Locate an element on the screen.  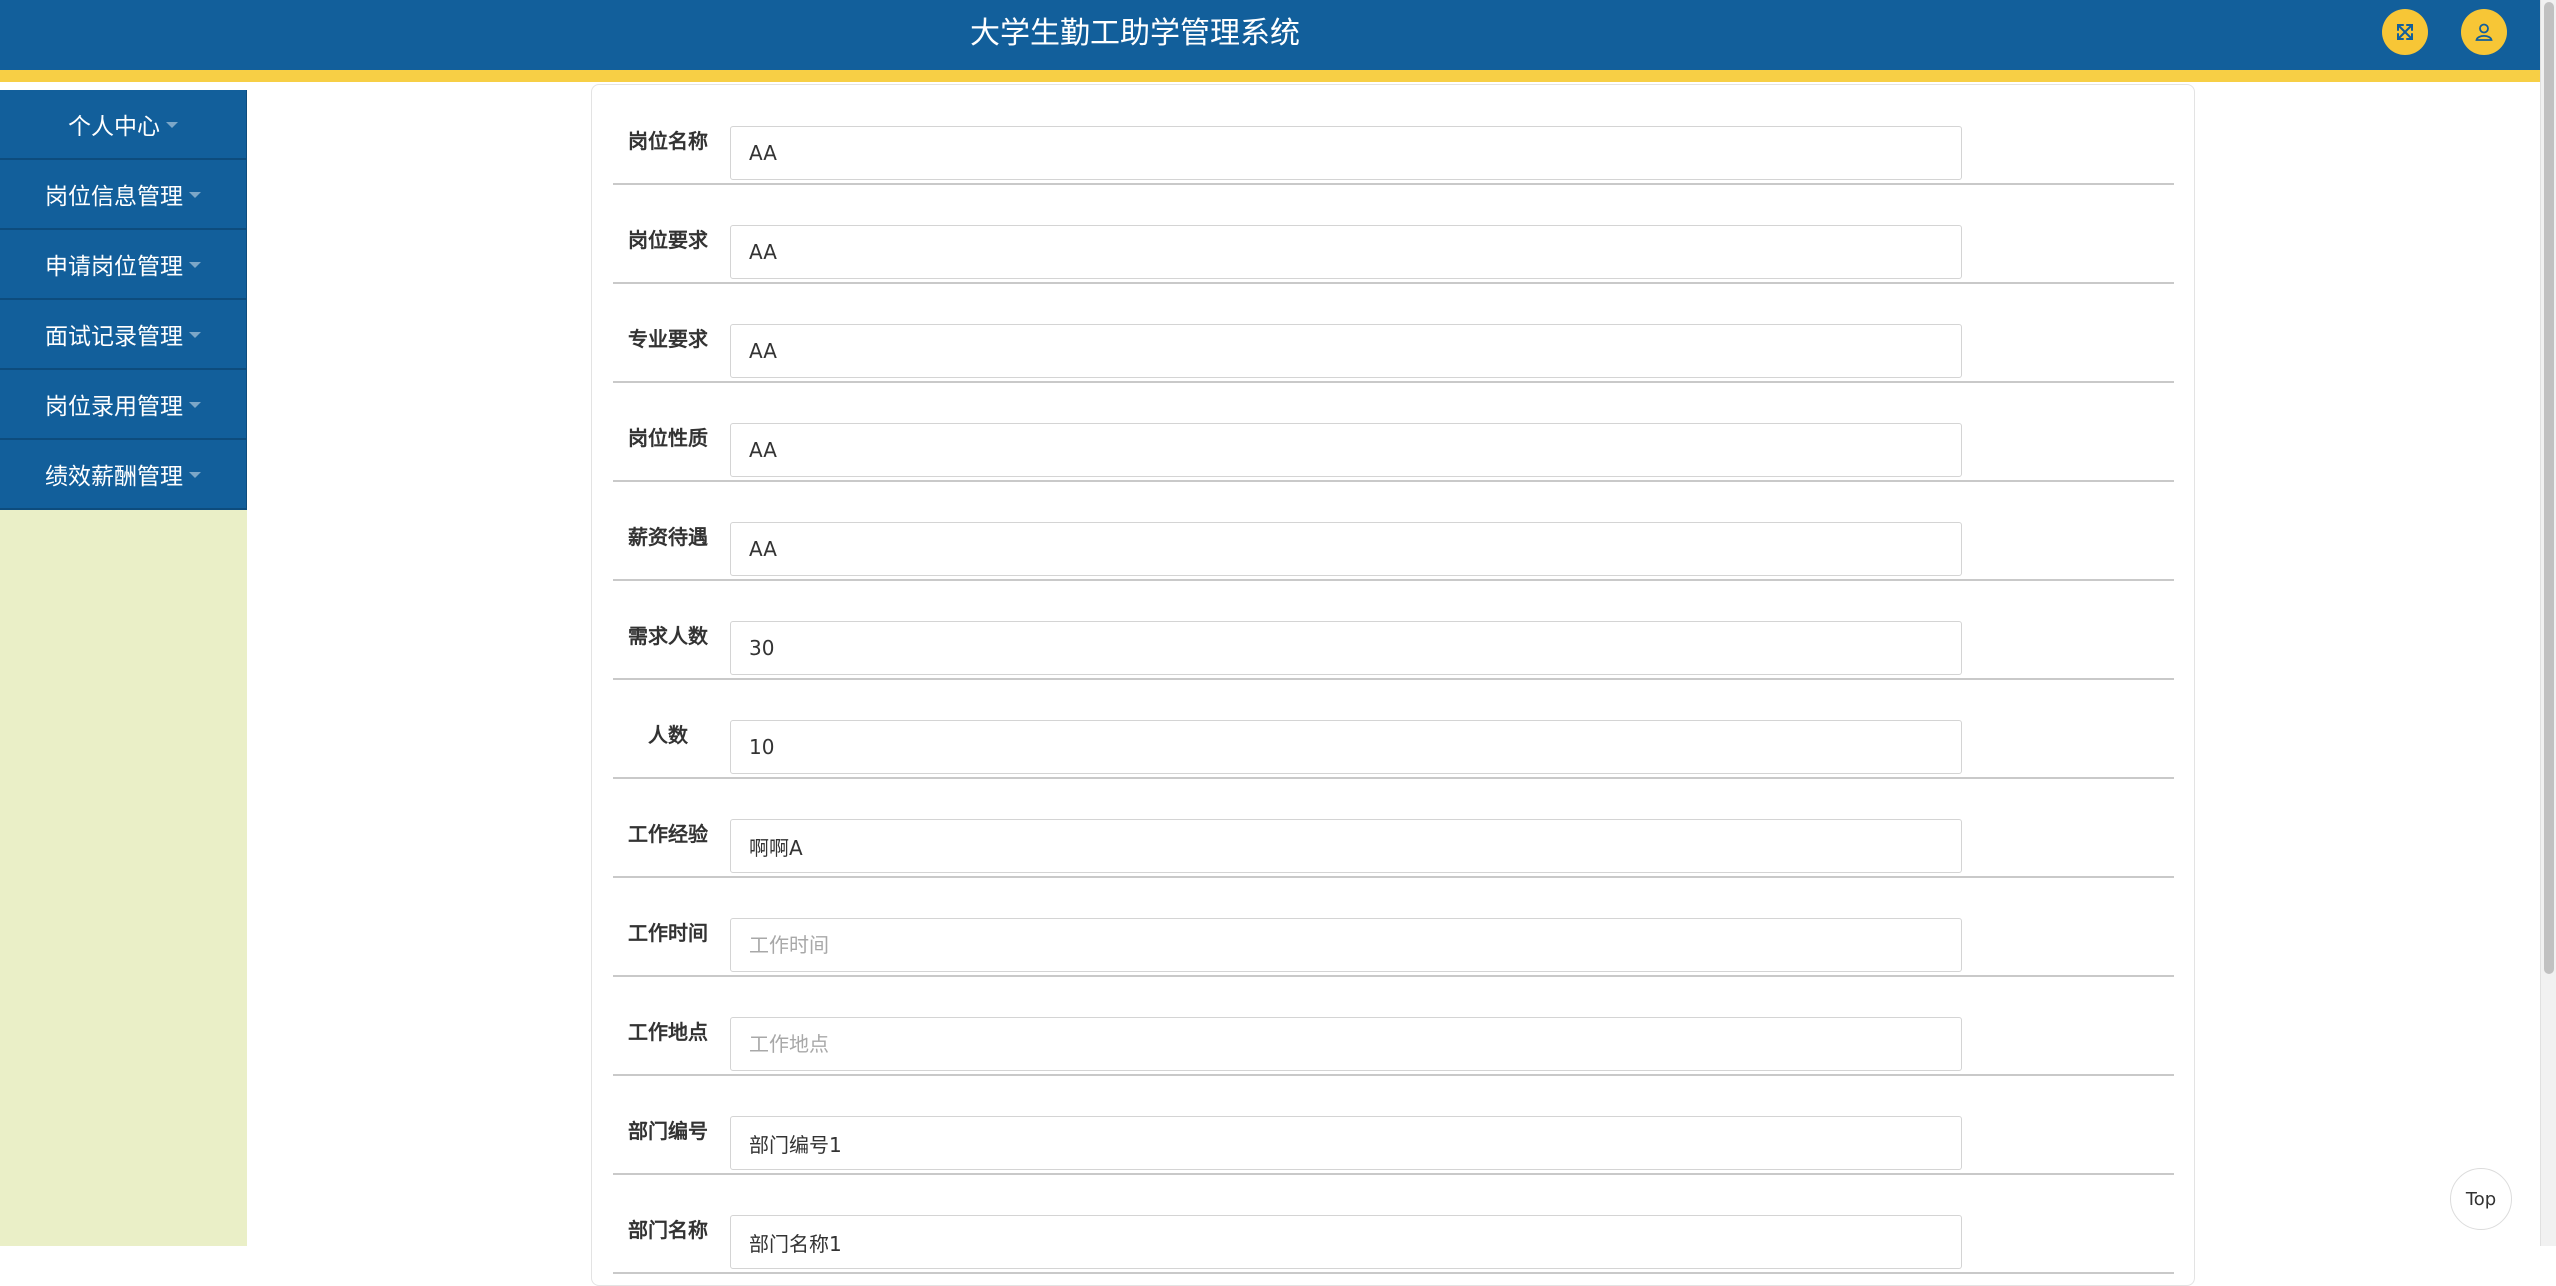
sidebar-item-performance-pay: 绩效薪酬管理 is located at coordinates (123, 475).